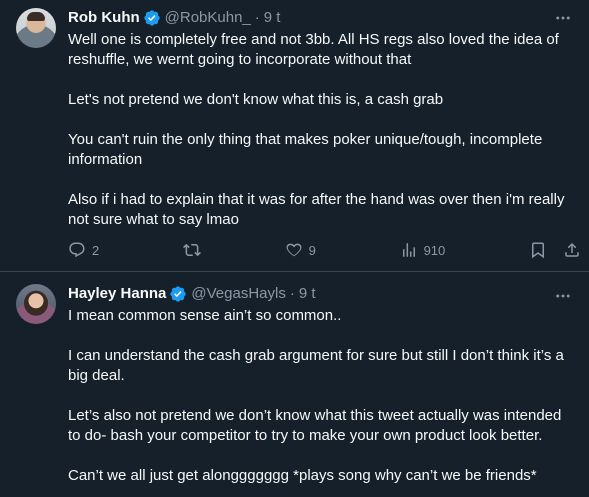  What do you see at coordinates (320, 294) in the screenshot?
I see `tweet-header: Hayley Hanna @VegasHayls · 9 t` at bounding box center [320, 294].